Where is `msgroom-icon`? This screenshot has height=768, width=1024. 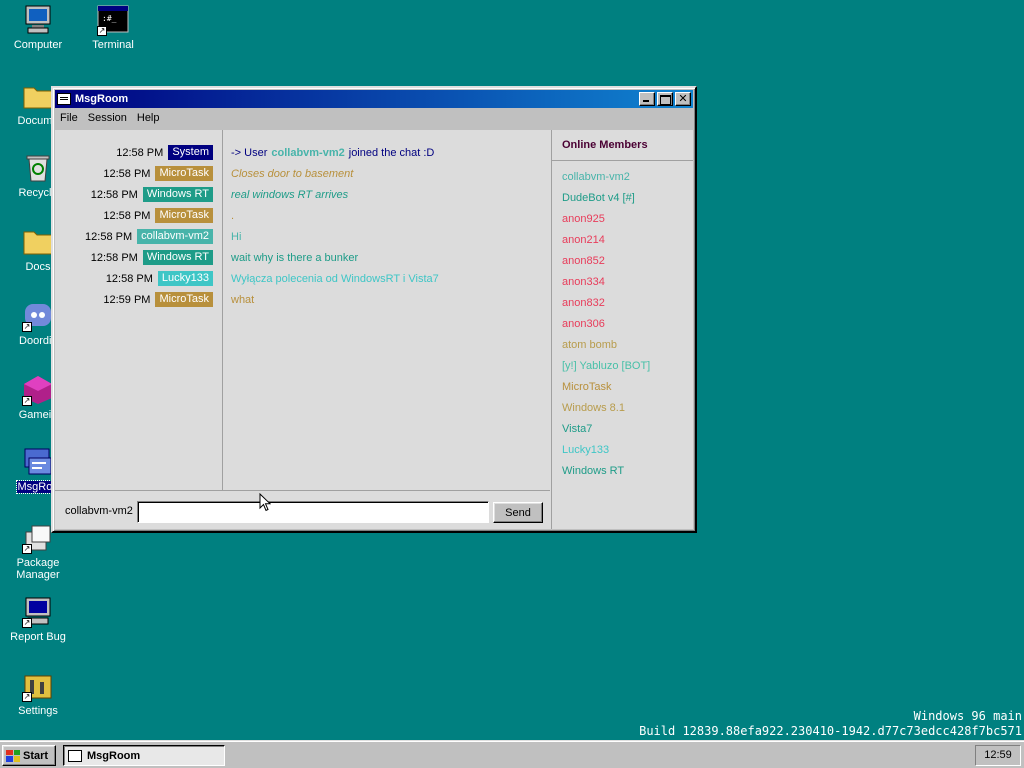
msgroom-icon is located at coordinates (38, 462).